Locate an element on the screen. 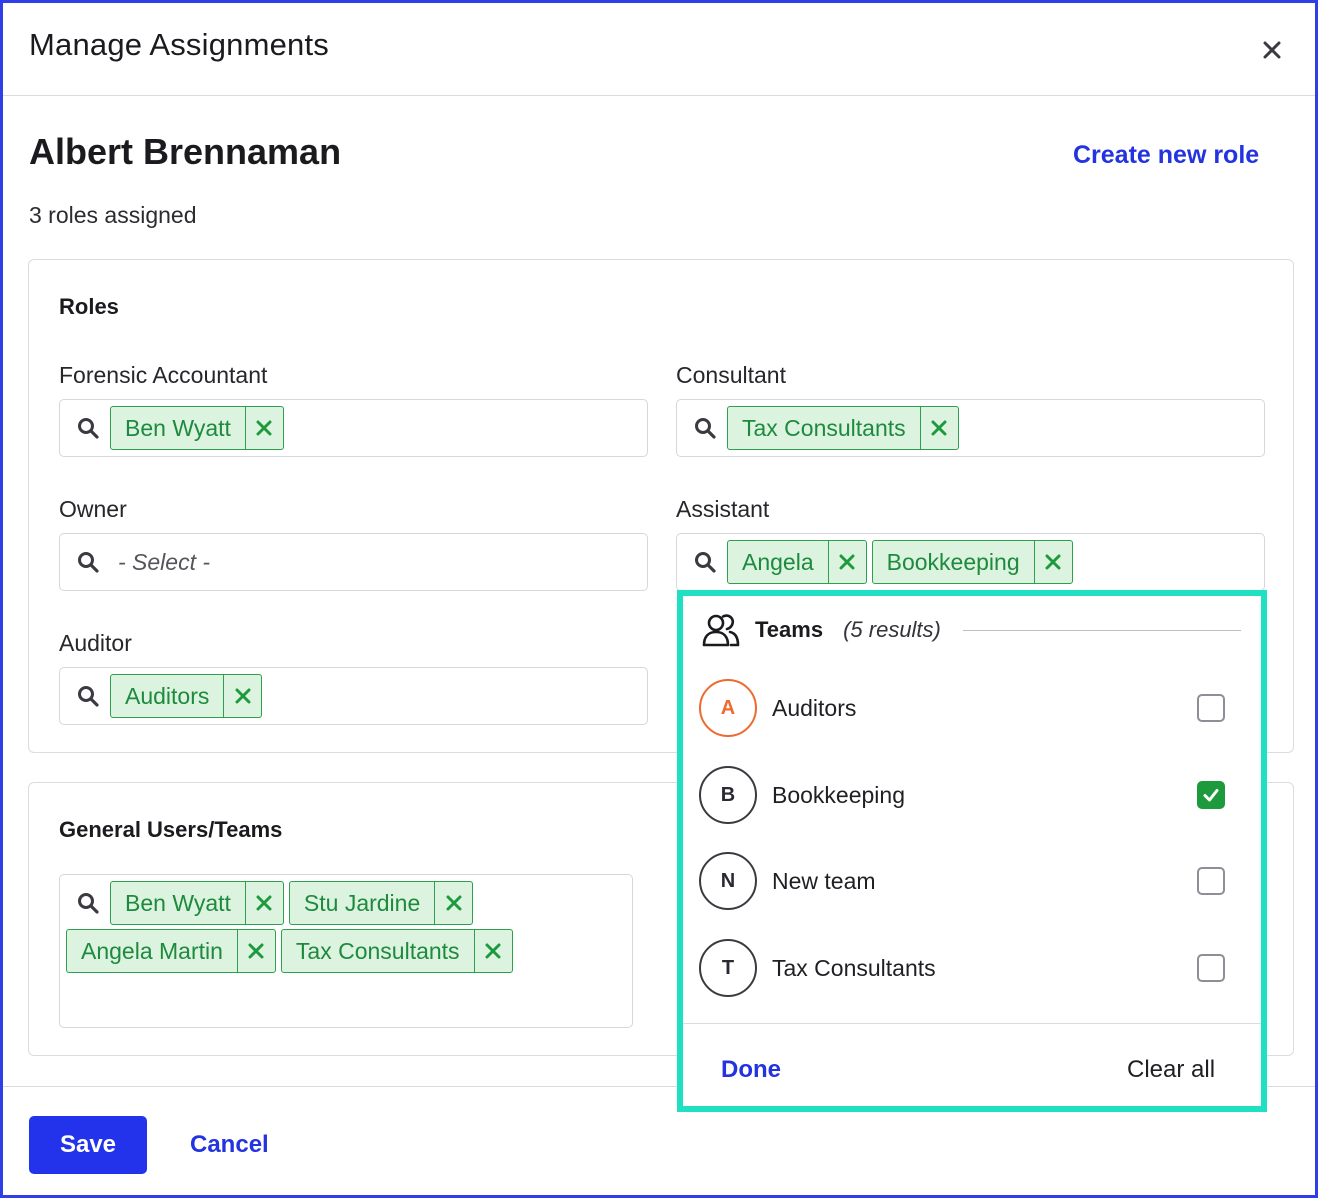 The image size is (1318, 1198). close-button is located at coordinates (1272, 50).